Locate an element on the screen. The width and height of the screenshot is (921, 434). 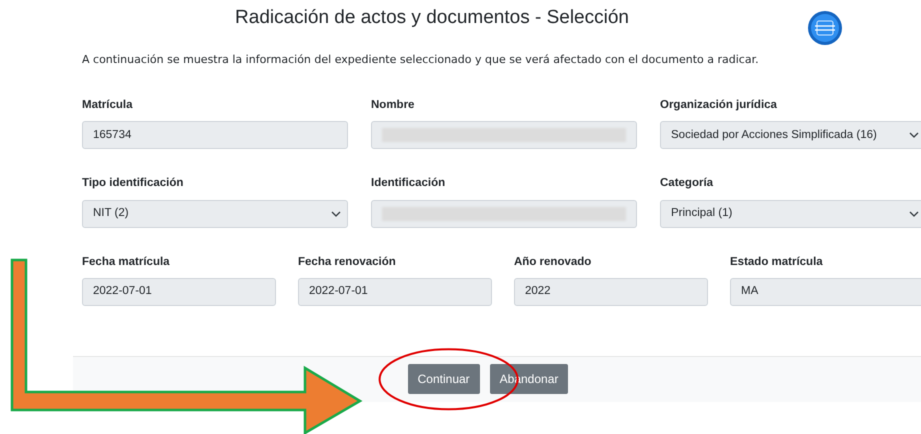
select-field: Principal (1) is located at coordinates (790, 214).